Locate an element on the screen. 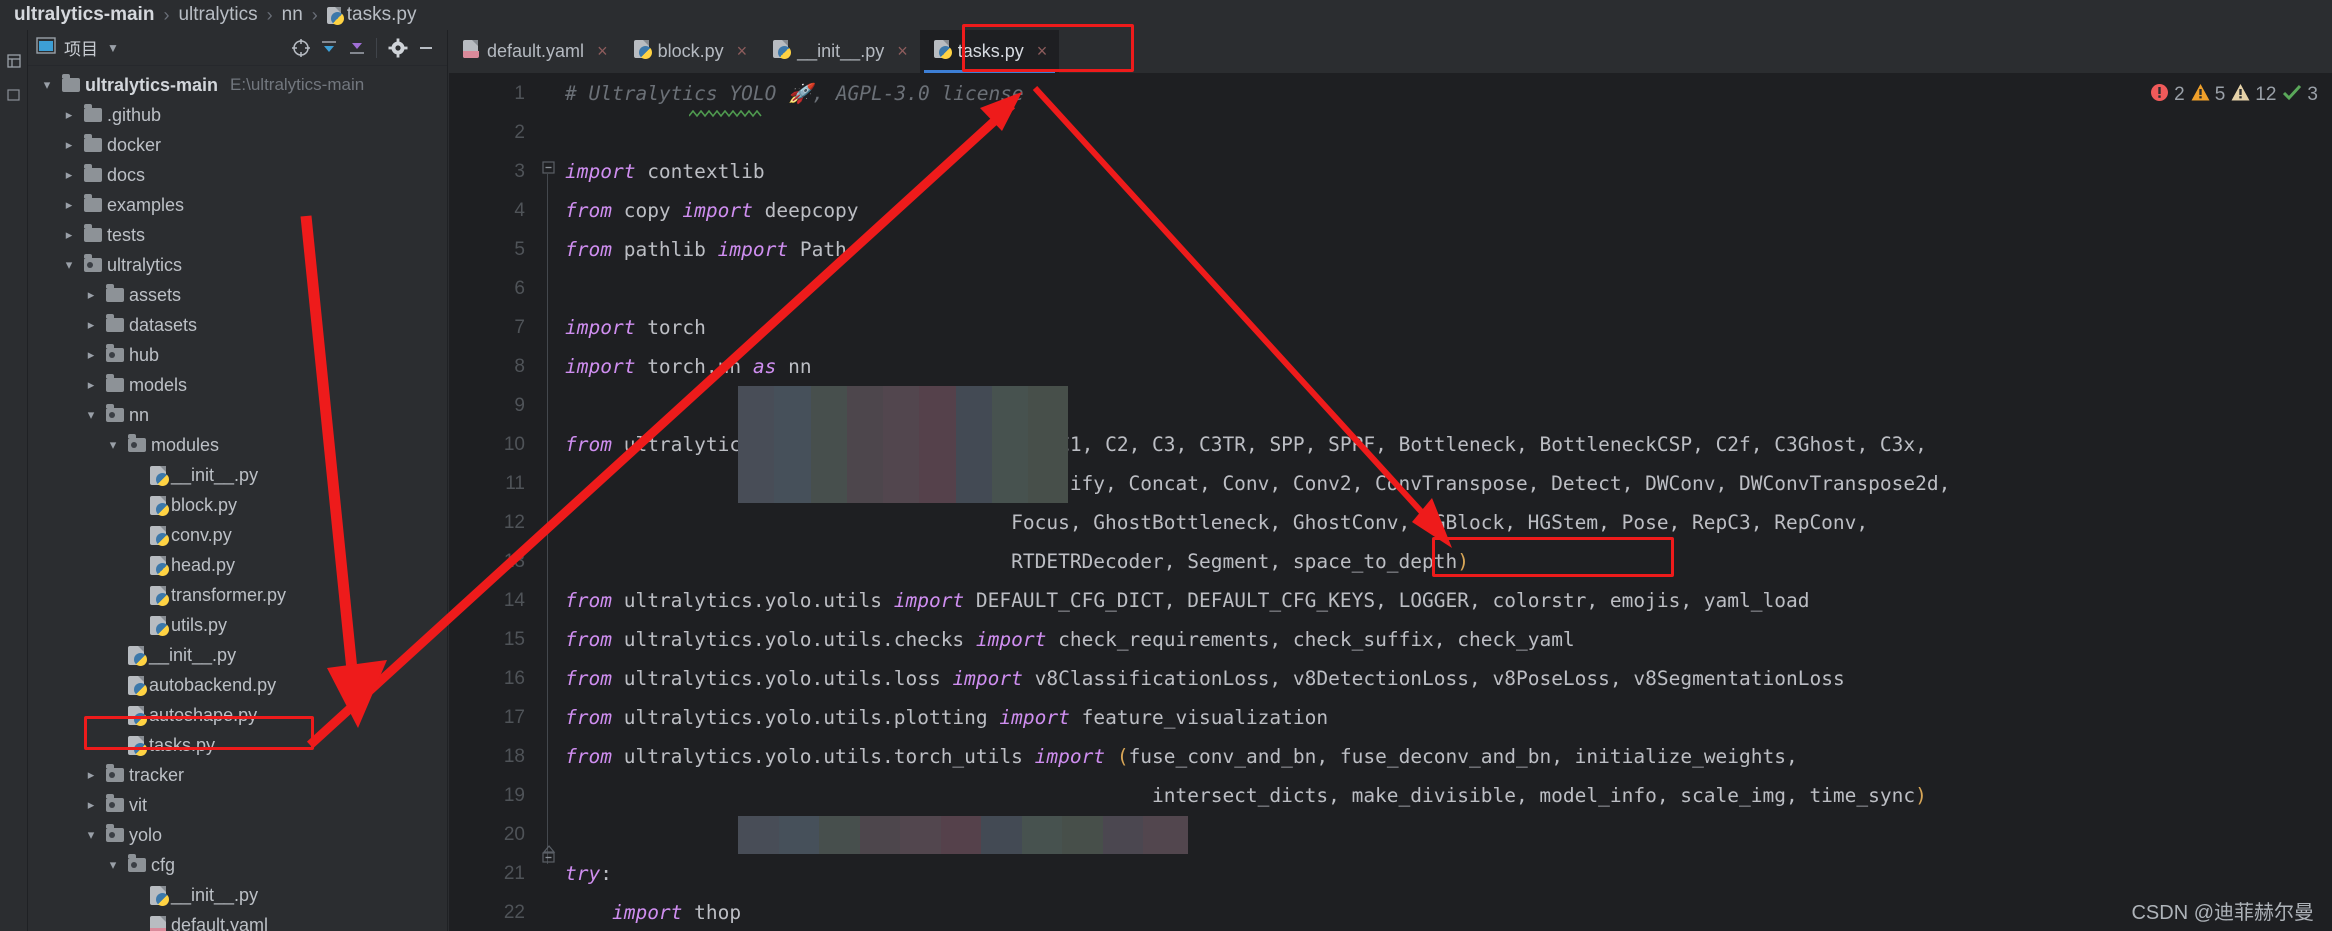  hide-panel-icon is located at coordinates (426, 48).